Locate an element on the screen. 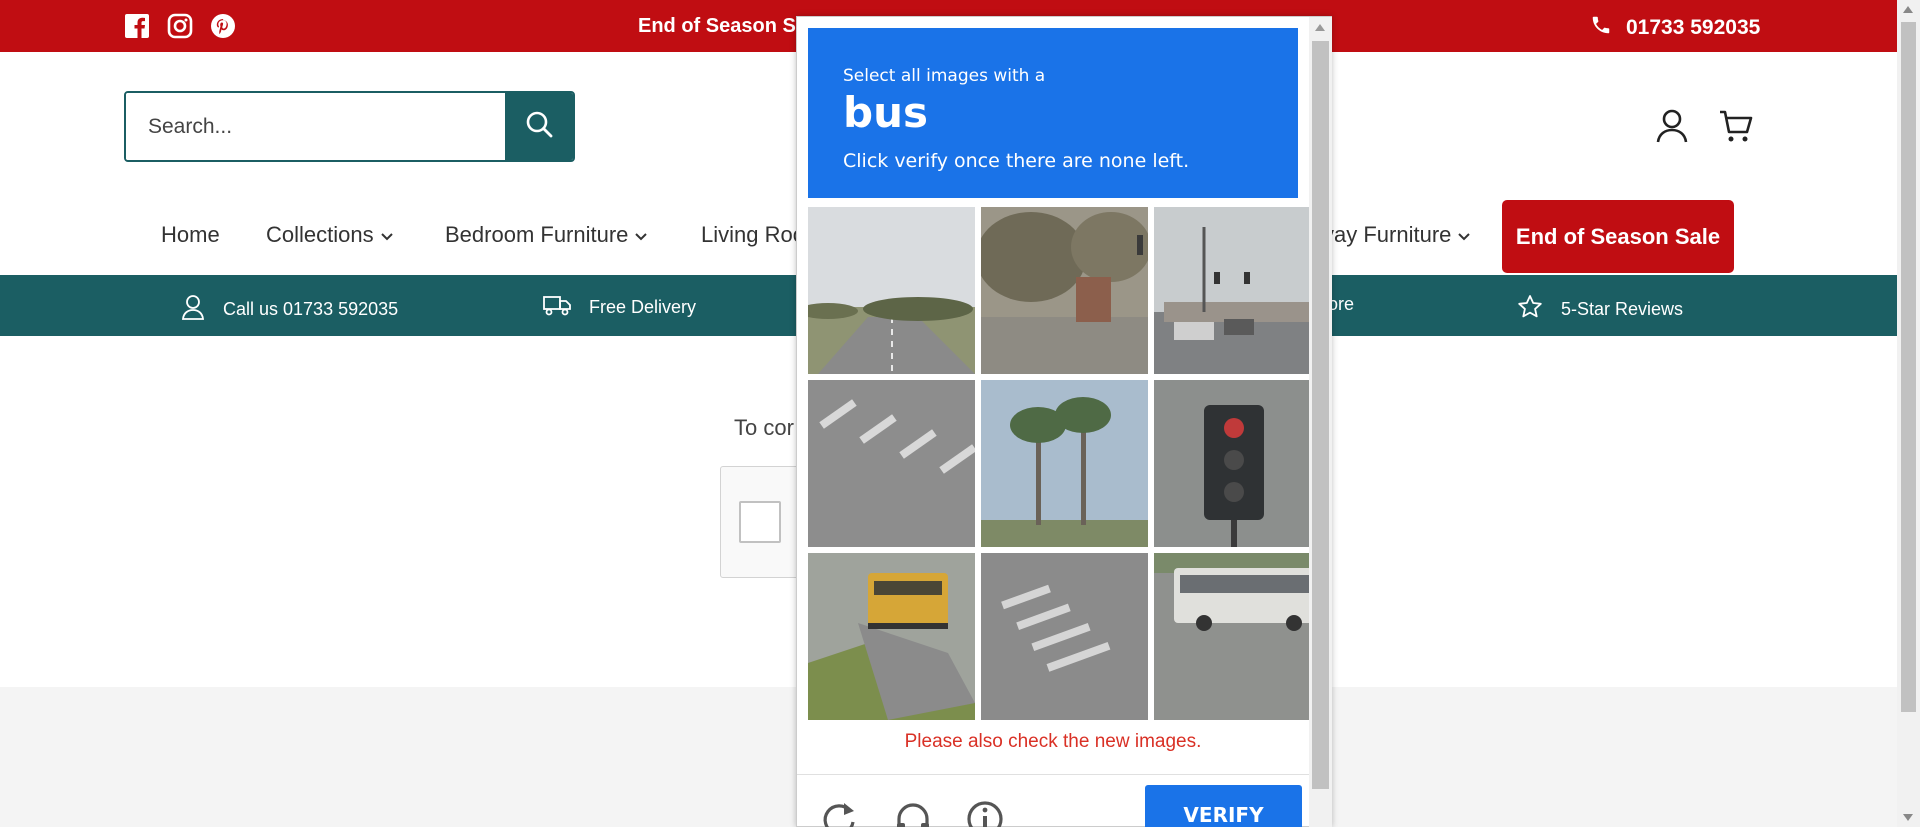  nav-item-bedroom-furniture: Bedroom Furniture is located at coordinates (546, 235).